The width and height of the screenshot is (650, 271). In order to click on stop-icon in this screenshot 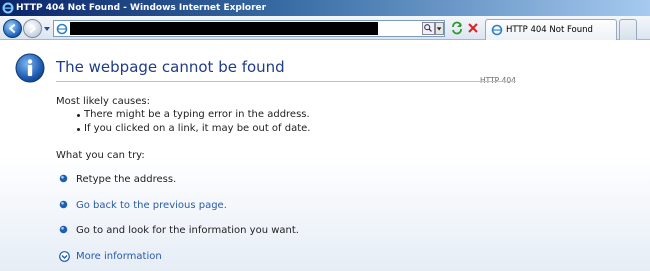, I will do `click(473, 28)`.